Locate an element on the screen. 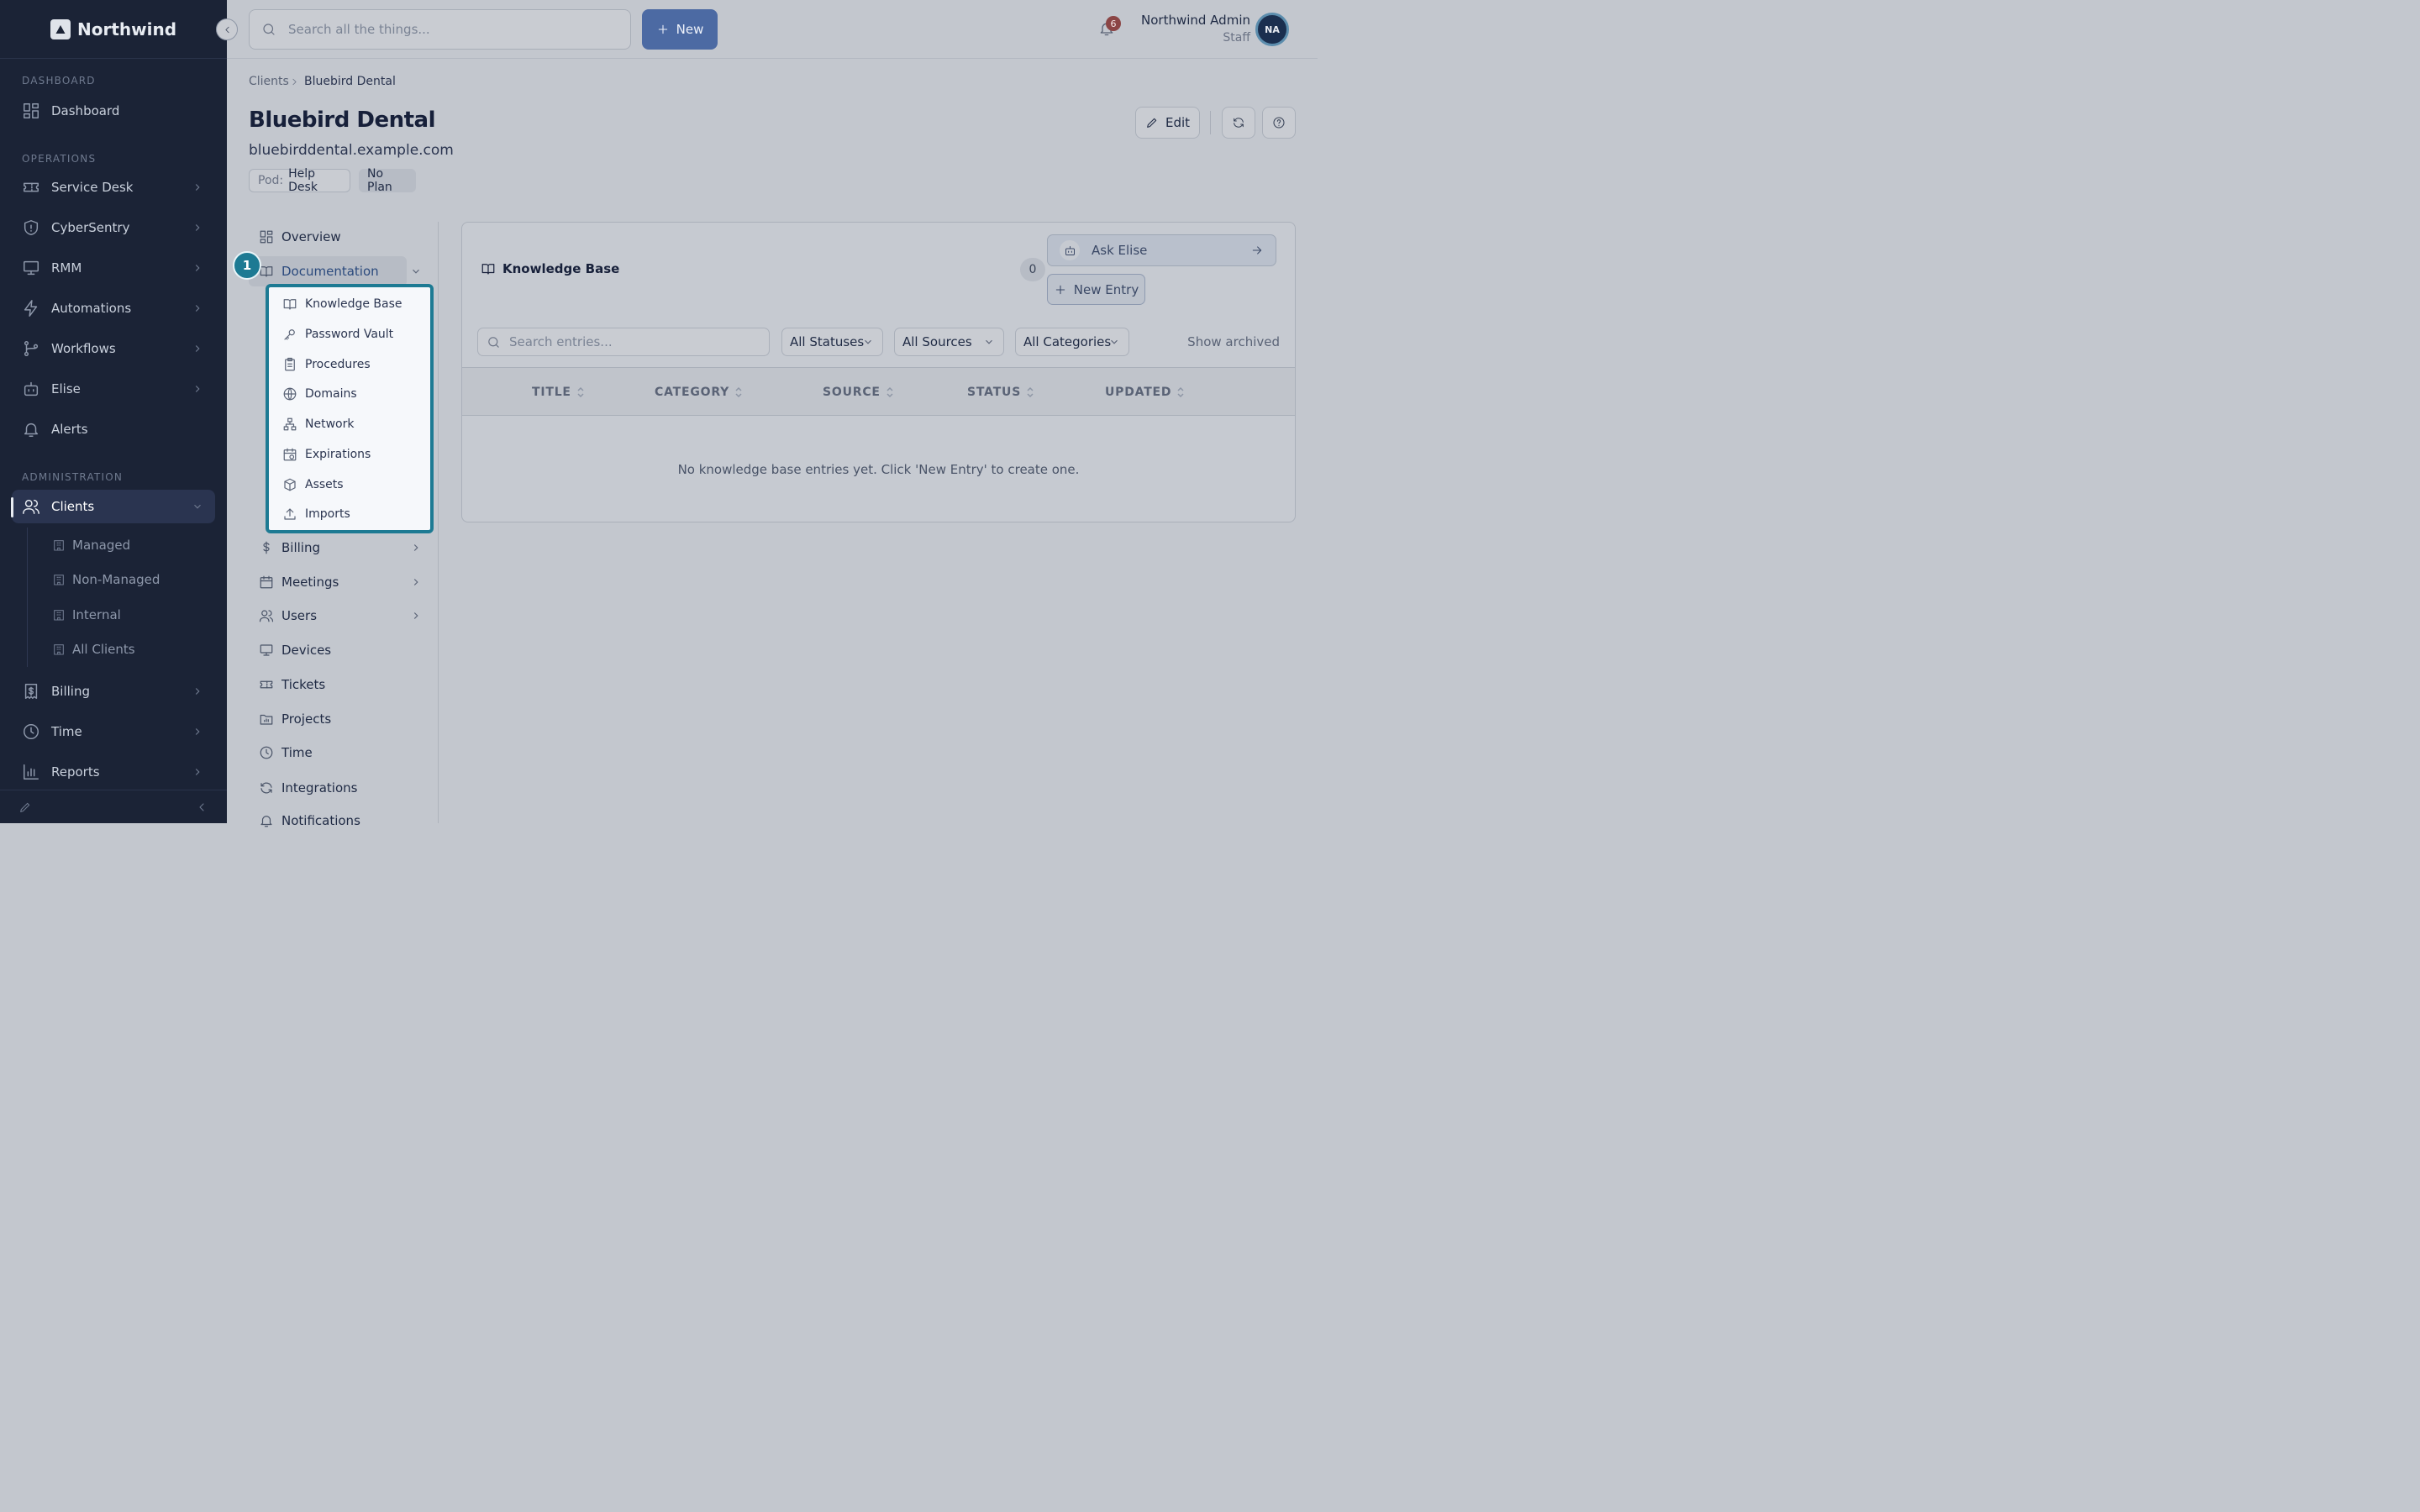 This screenshot has height=1512, width=2420. refresh-icon is located at coordinates (1239, 123).